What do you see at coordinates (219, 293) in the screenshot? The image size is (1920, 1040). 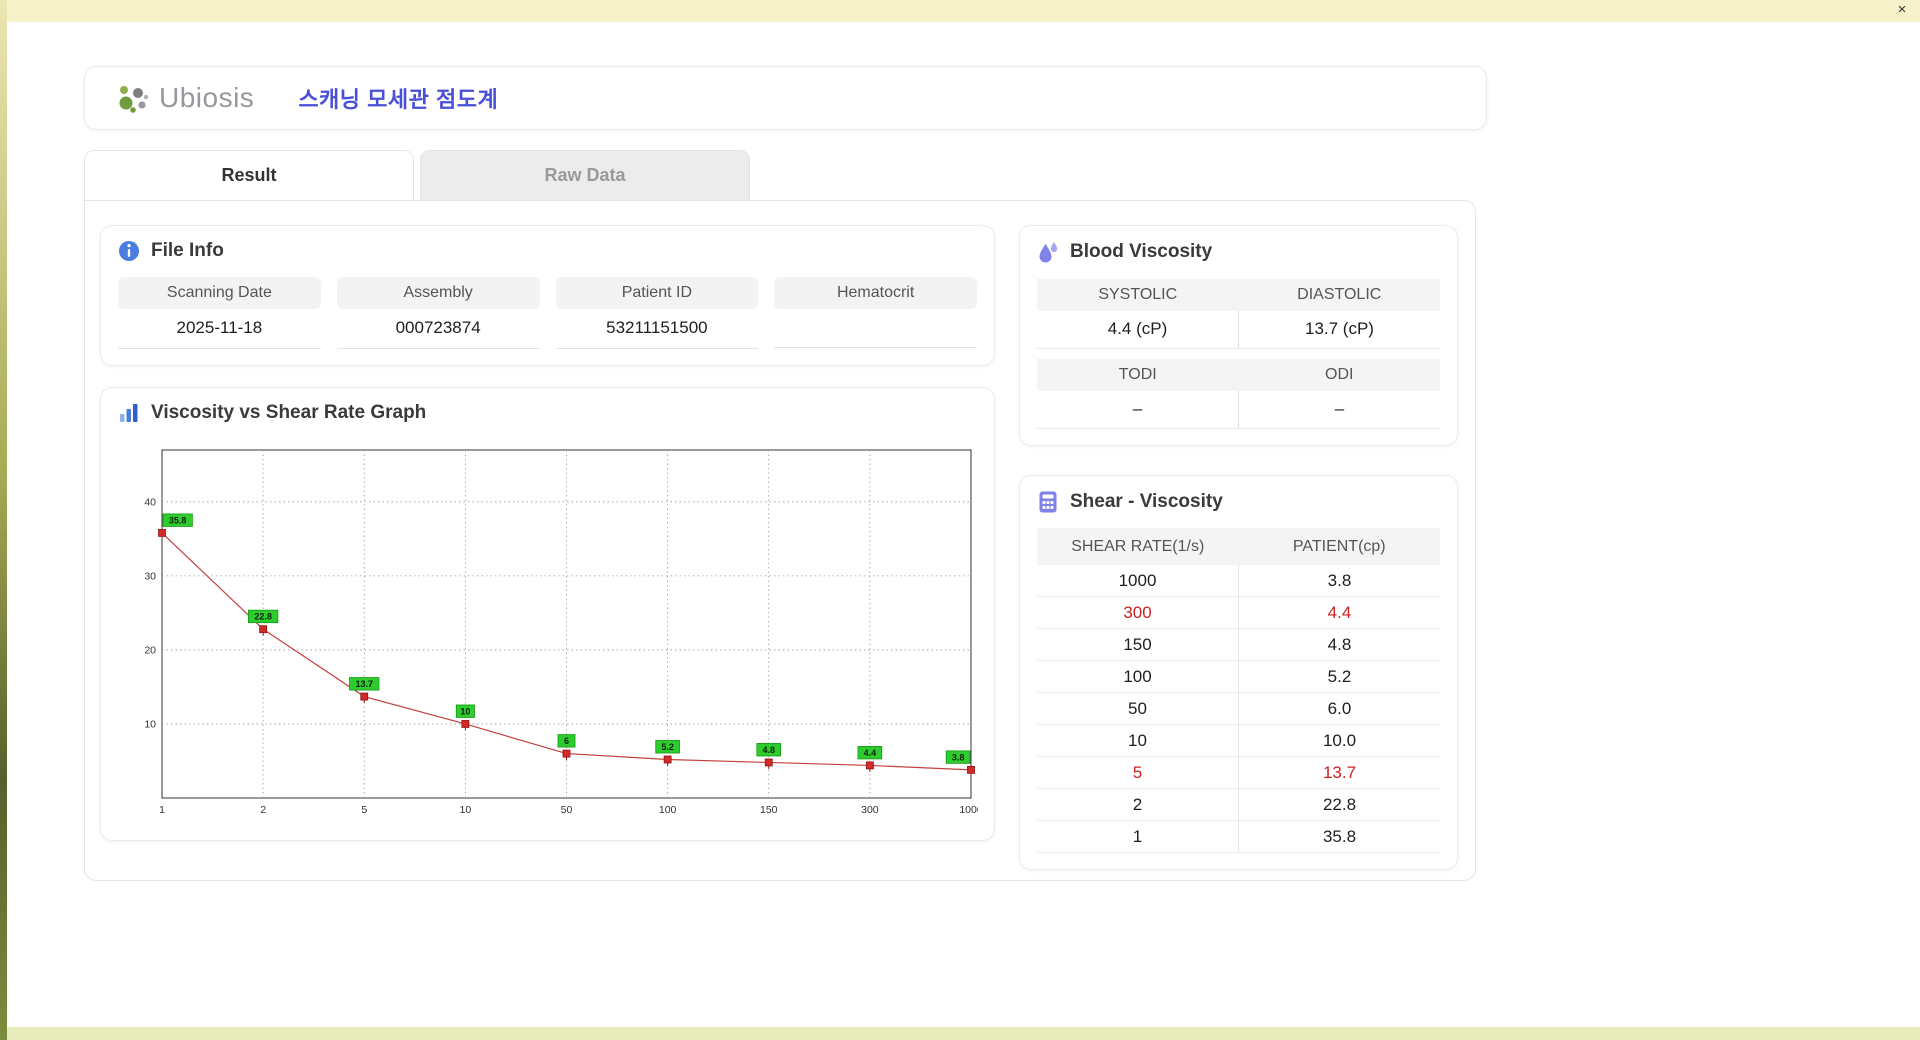 I see `file-info-label: Scanning Date` at bounding box center [219, 293].